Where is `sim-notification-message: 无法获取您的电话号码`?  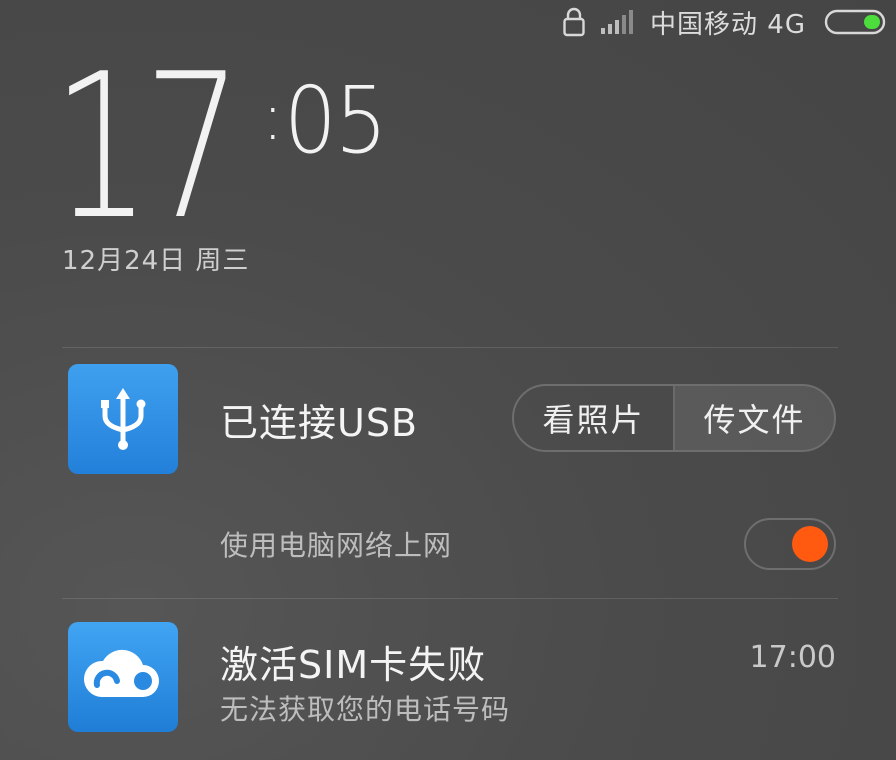 sim-notification-message: 无法获取您的电话号码 is located at coordinates (365, 709).